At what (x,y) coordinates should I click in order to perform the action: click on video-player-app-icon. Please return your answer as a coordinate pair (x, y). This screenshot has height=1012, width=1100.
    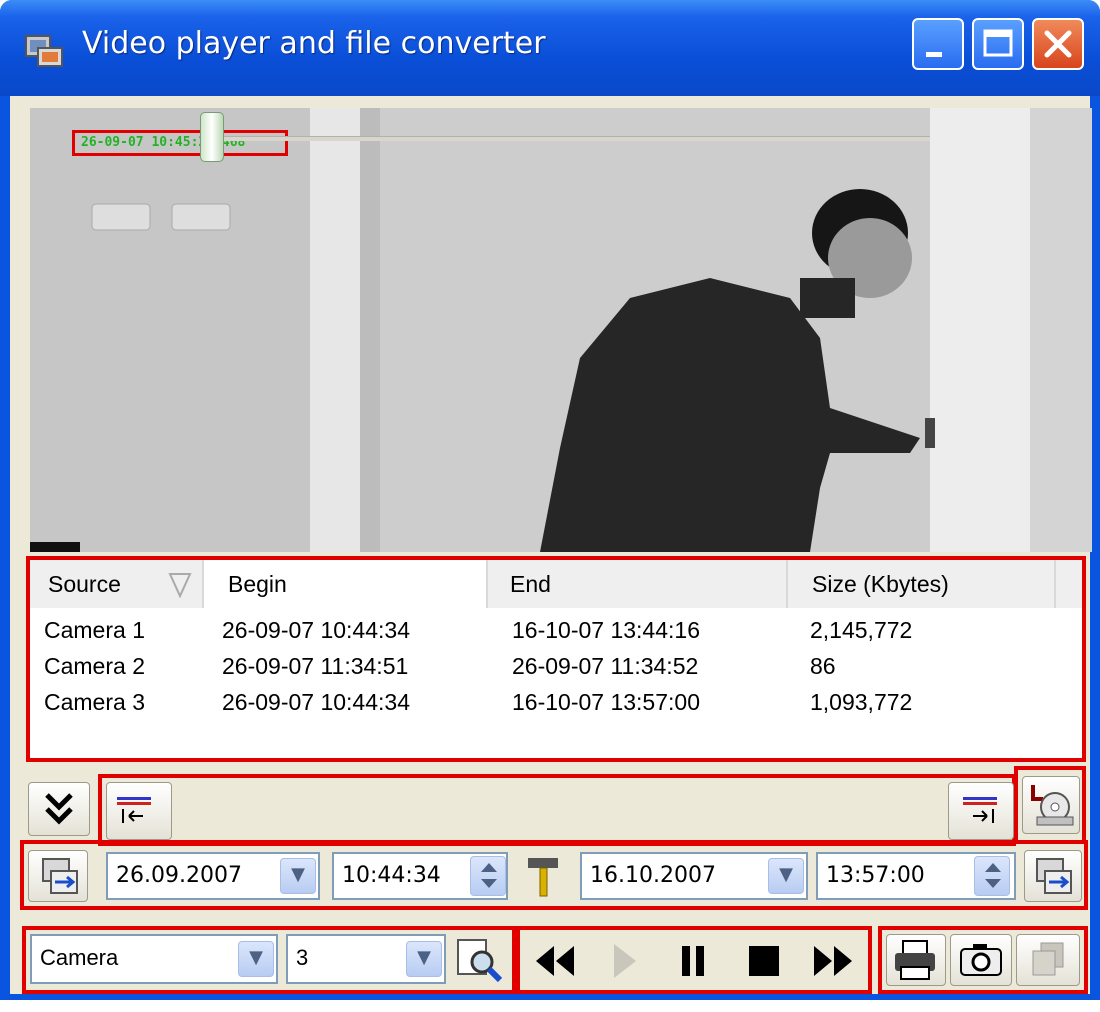
    Looking at the image, I should click on (44, 51).